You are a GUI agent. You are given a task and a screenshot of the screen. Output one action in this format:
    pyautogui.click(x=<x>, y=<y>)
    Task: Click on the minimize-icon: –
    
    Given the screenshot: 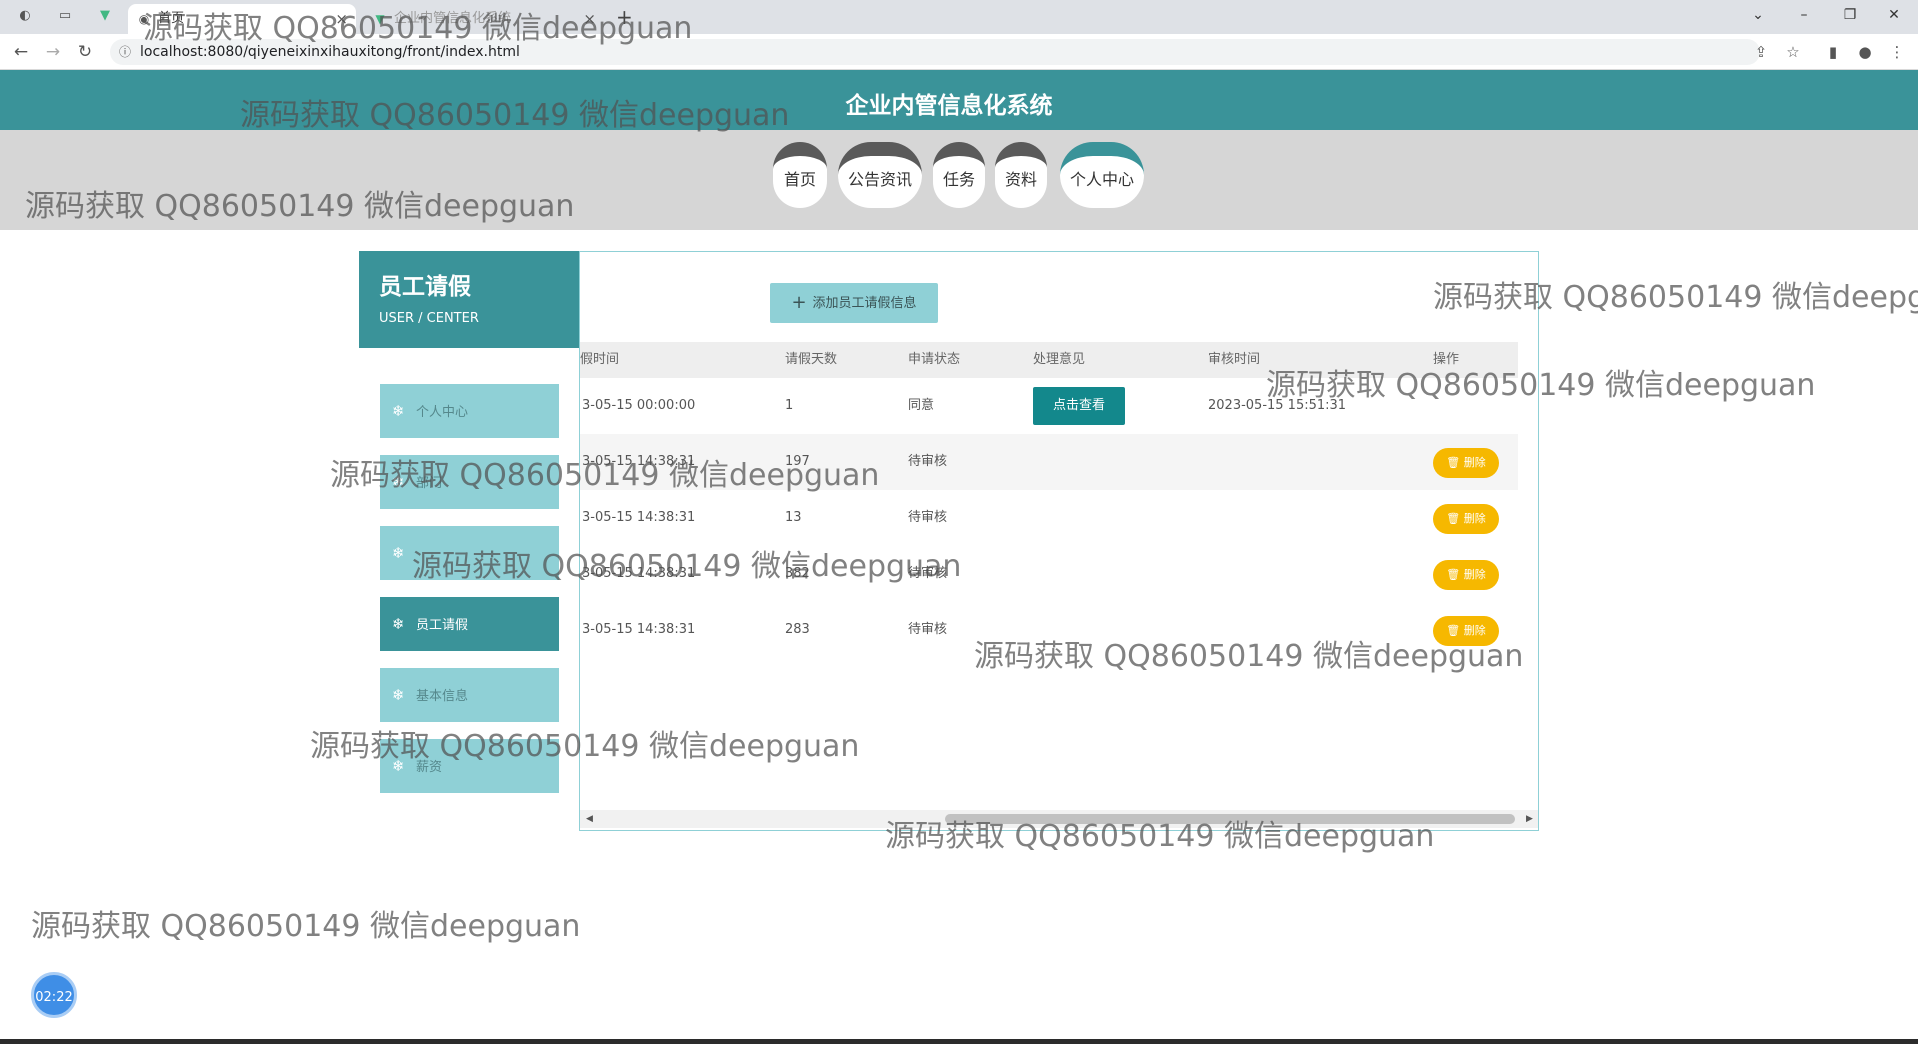 What is the action you would take?
    pyautogui.click(x=1804, y=15)
    